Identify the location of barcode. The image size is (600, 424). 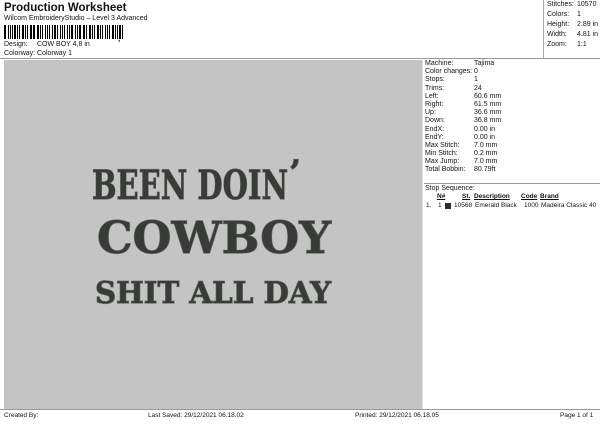
(64, 32).